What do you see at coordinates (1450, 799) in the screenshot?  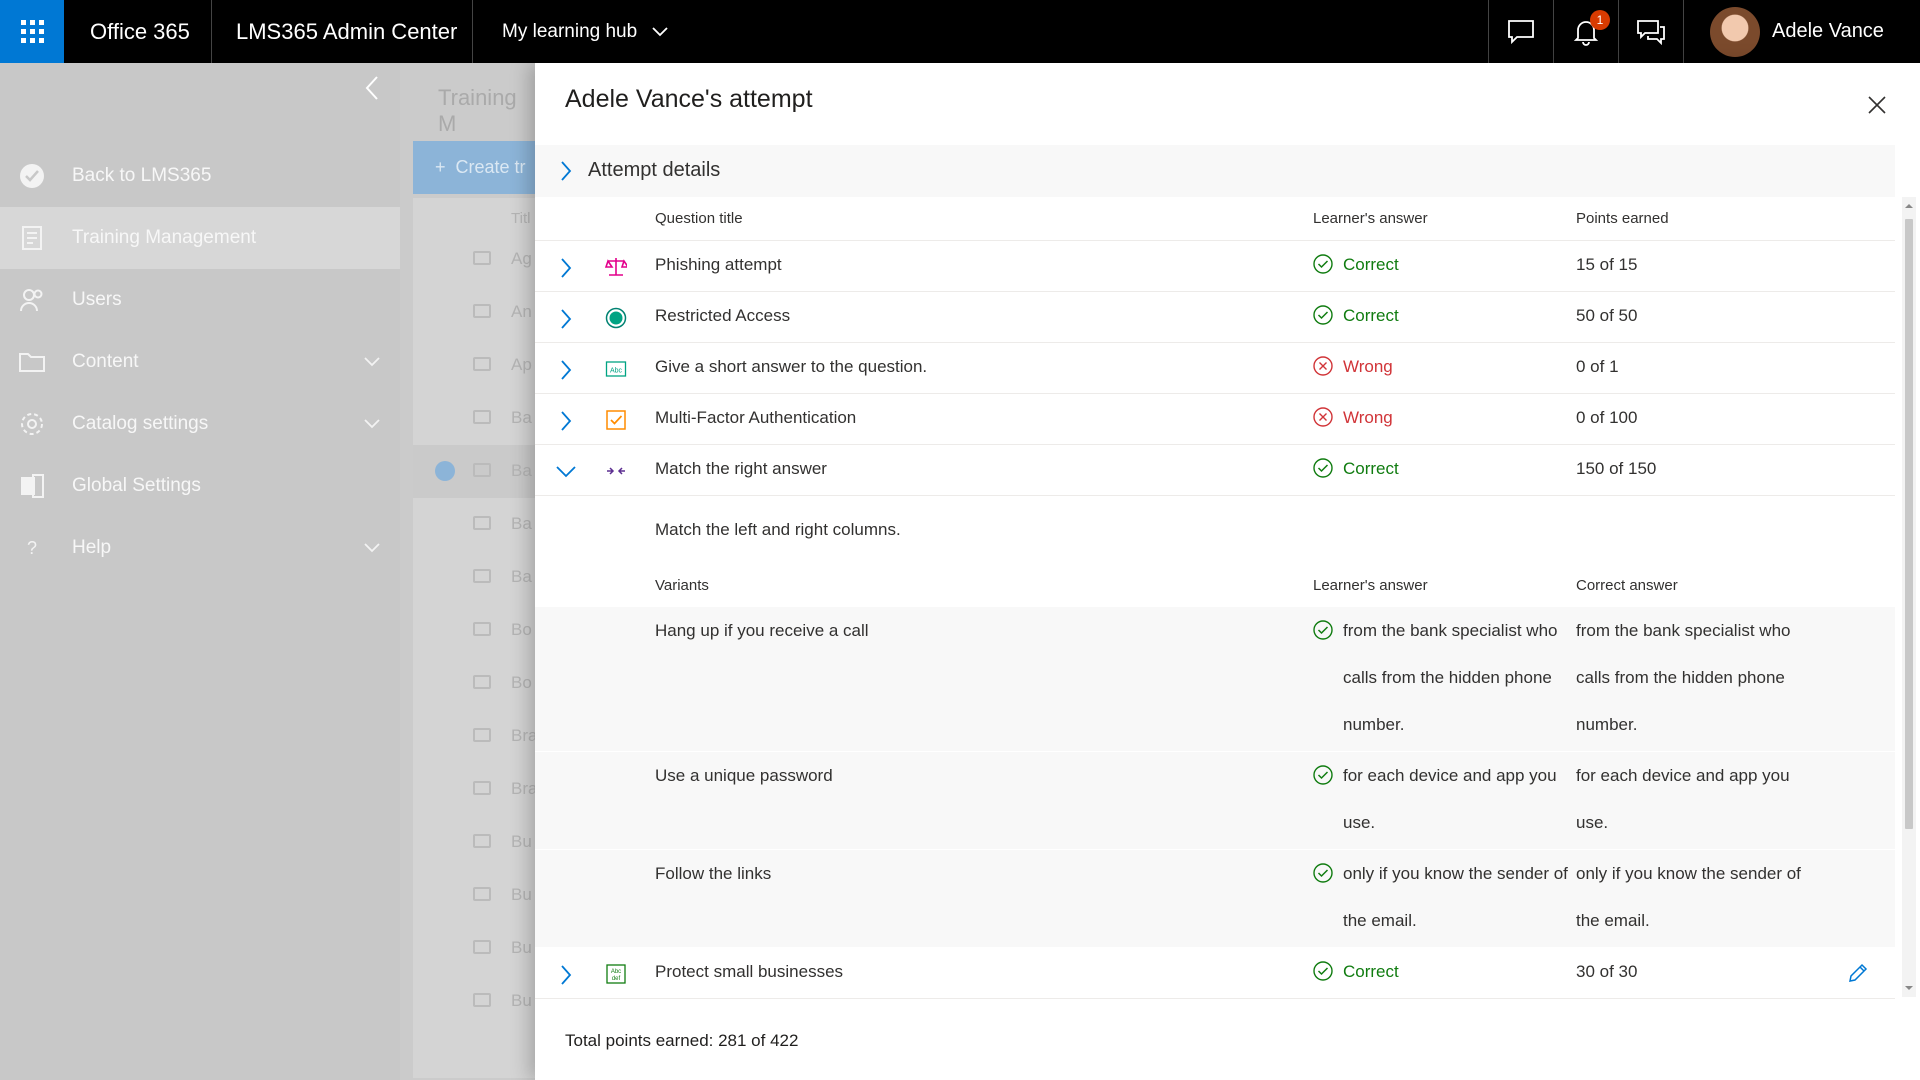 I see `learner-answer: for each device and app you use.` at bounding box center [1450, 799].